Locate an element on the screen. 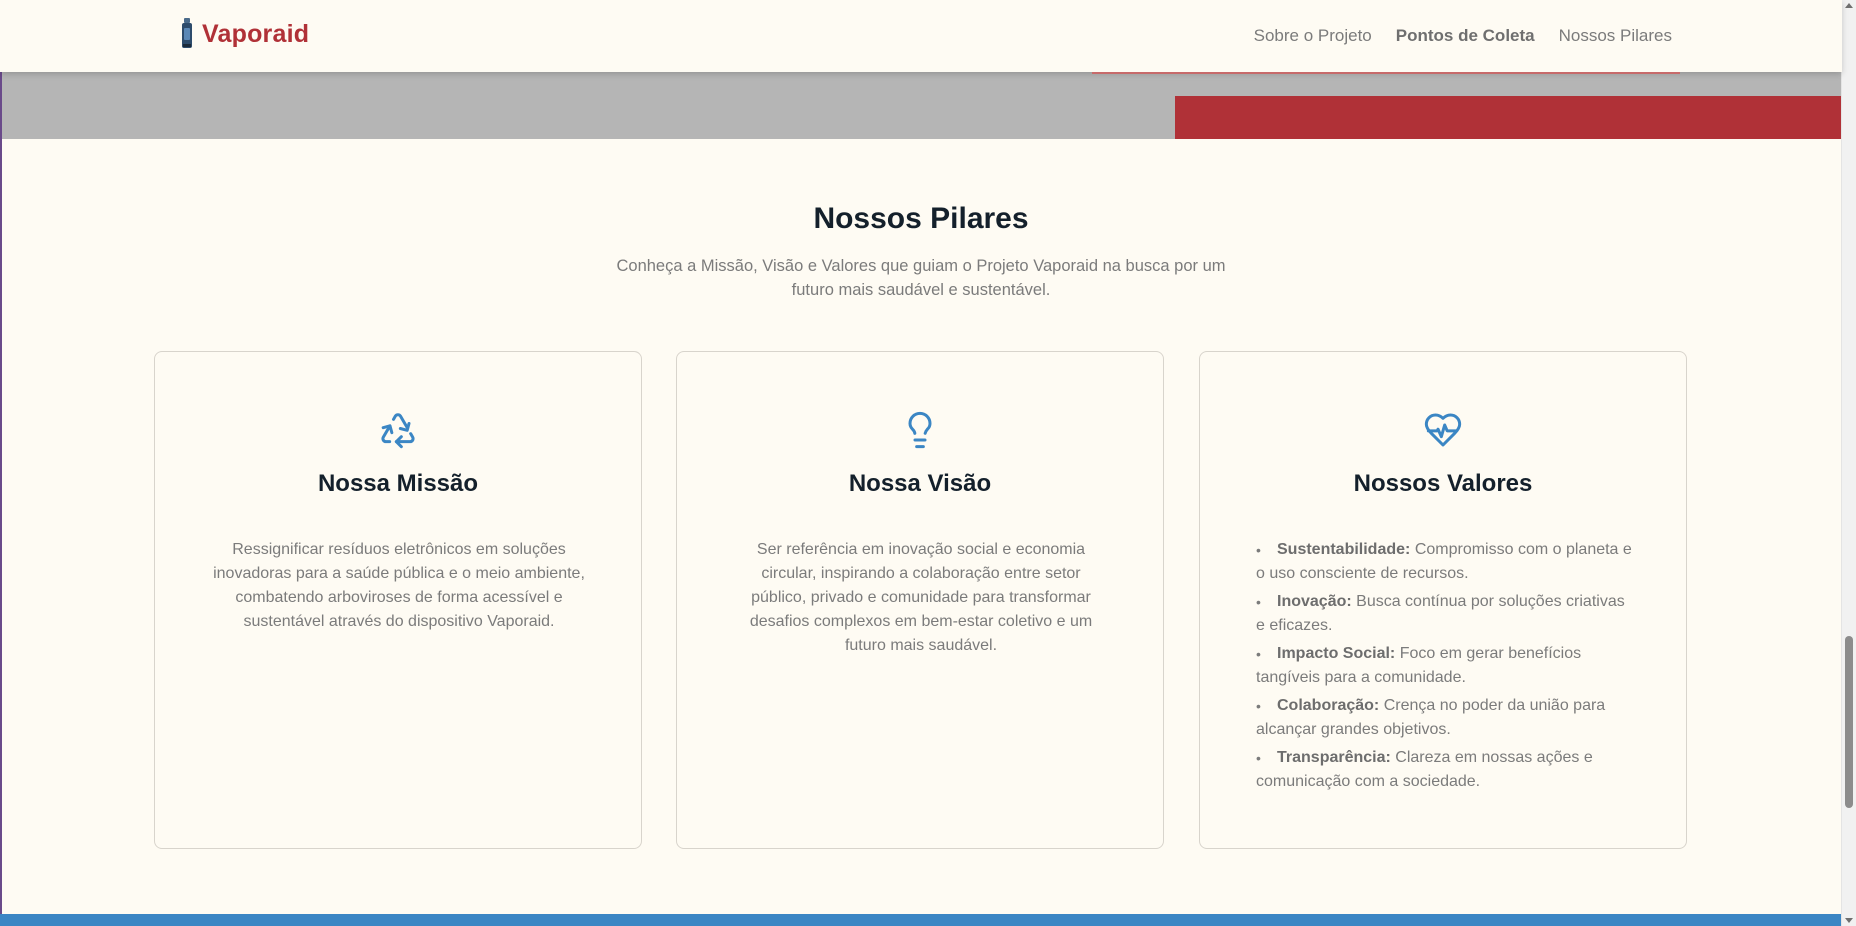 This screenshot has height=926, width=1856. brand-logo: Vaporaid is located at coordinates (244, 34).